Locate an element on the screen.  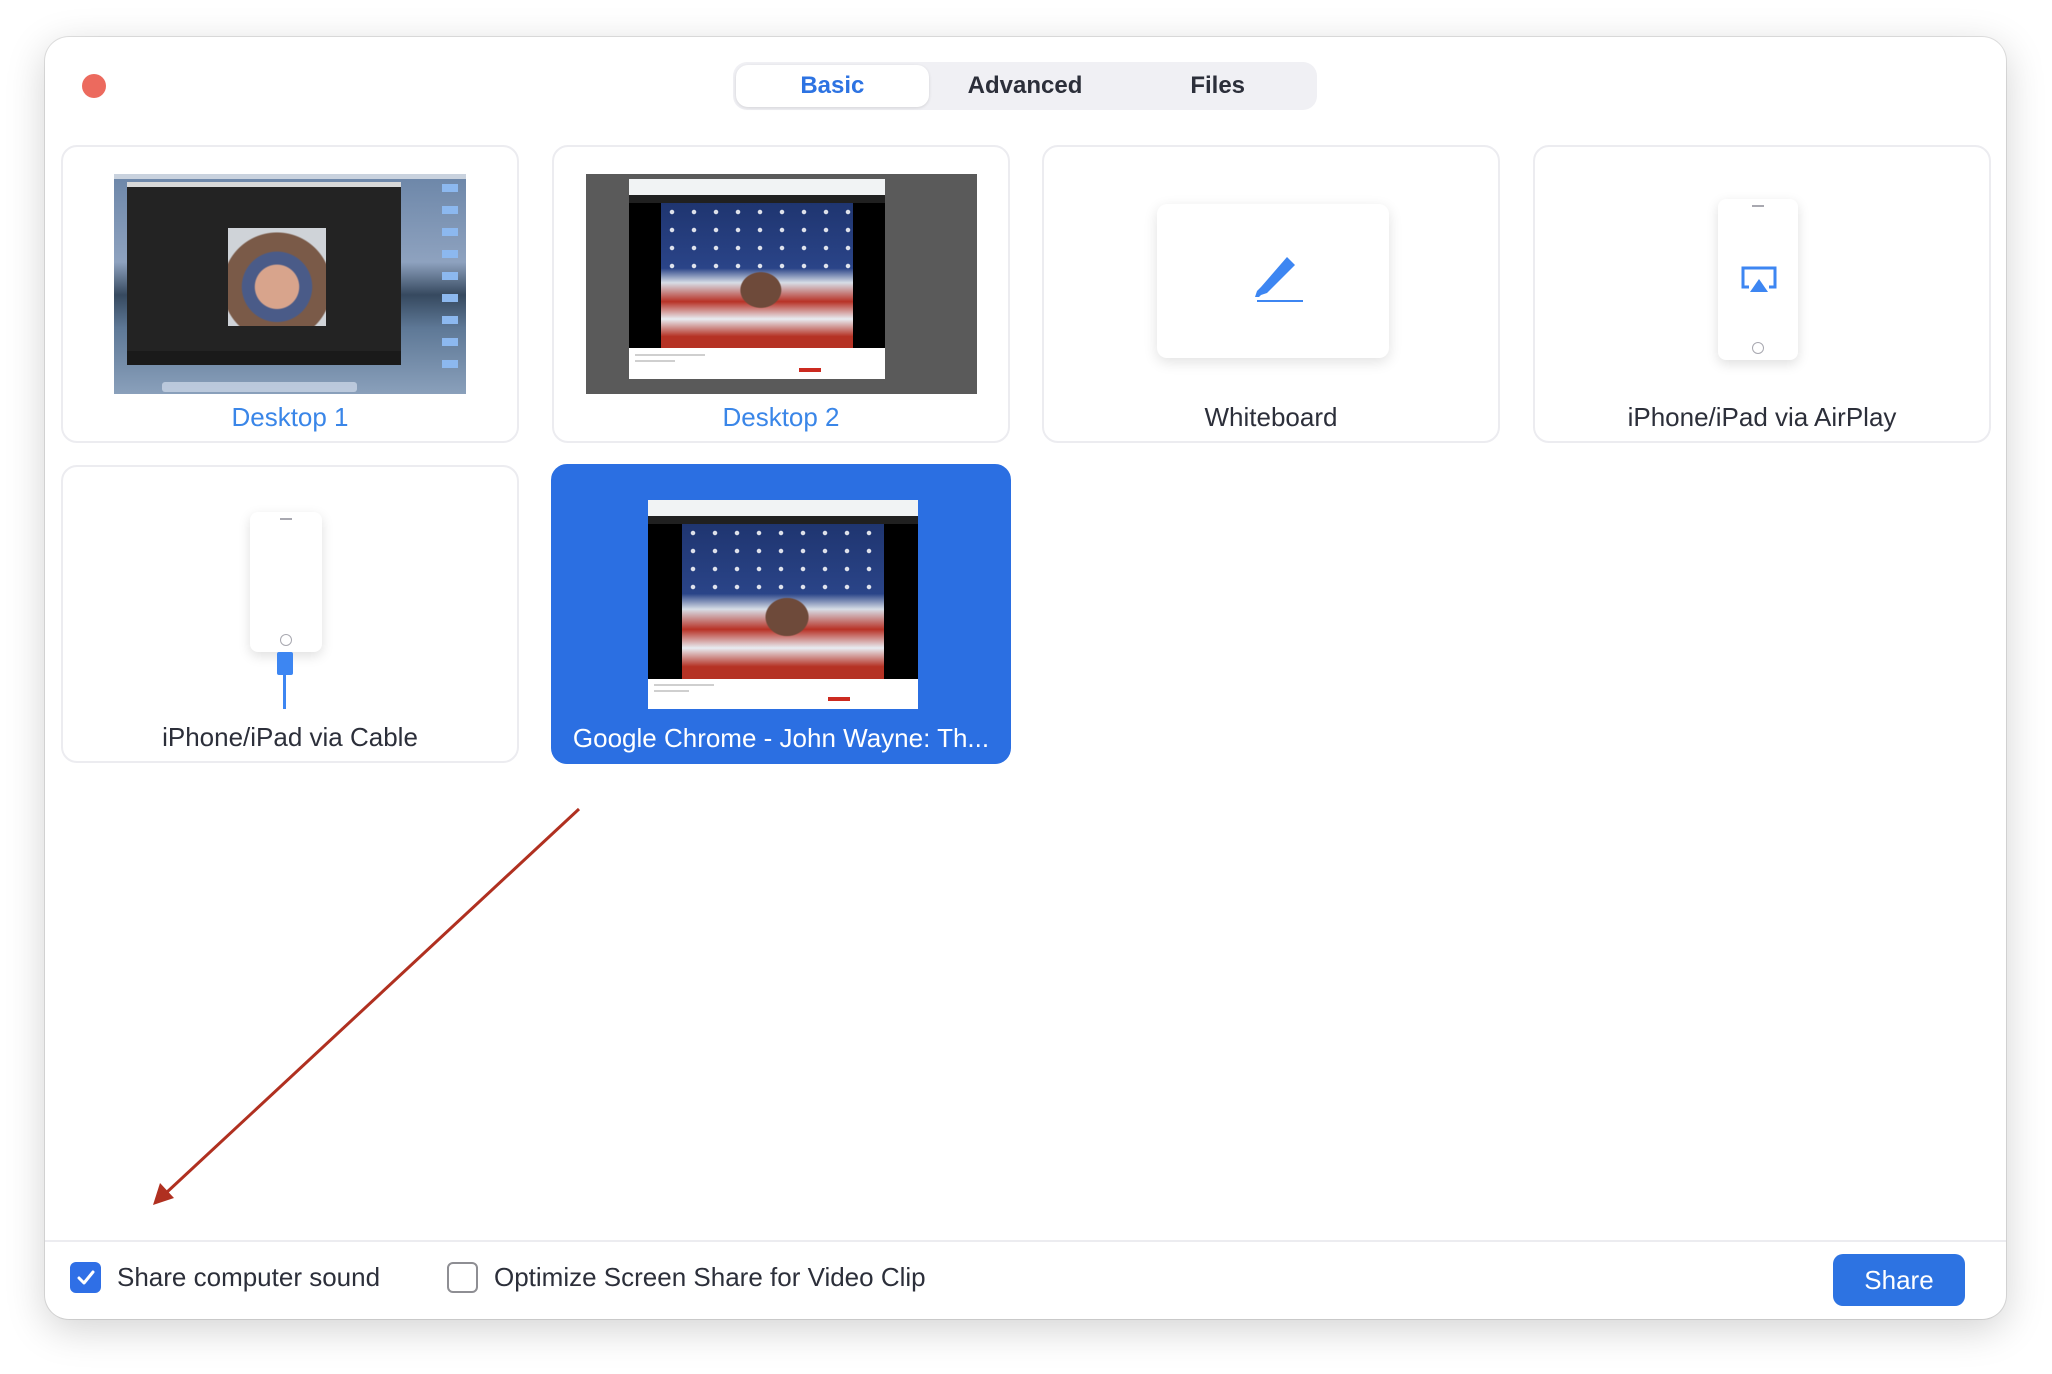
desktop-1-thumbnail is located at coordinates (290, 284).